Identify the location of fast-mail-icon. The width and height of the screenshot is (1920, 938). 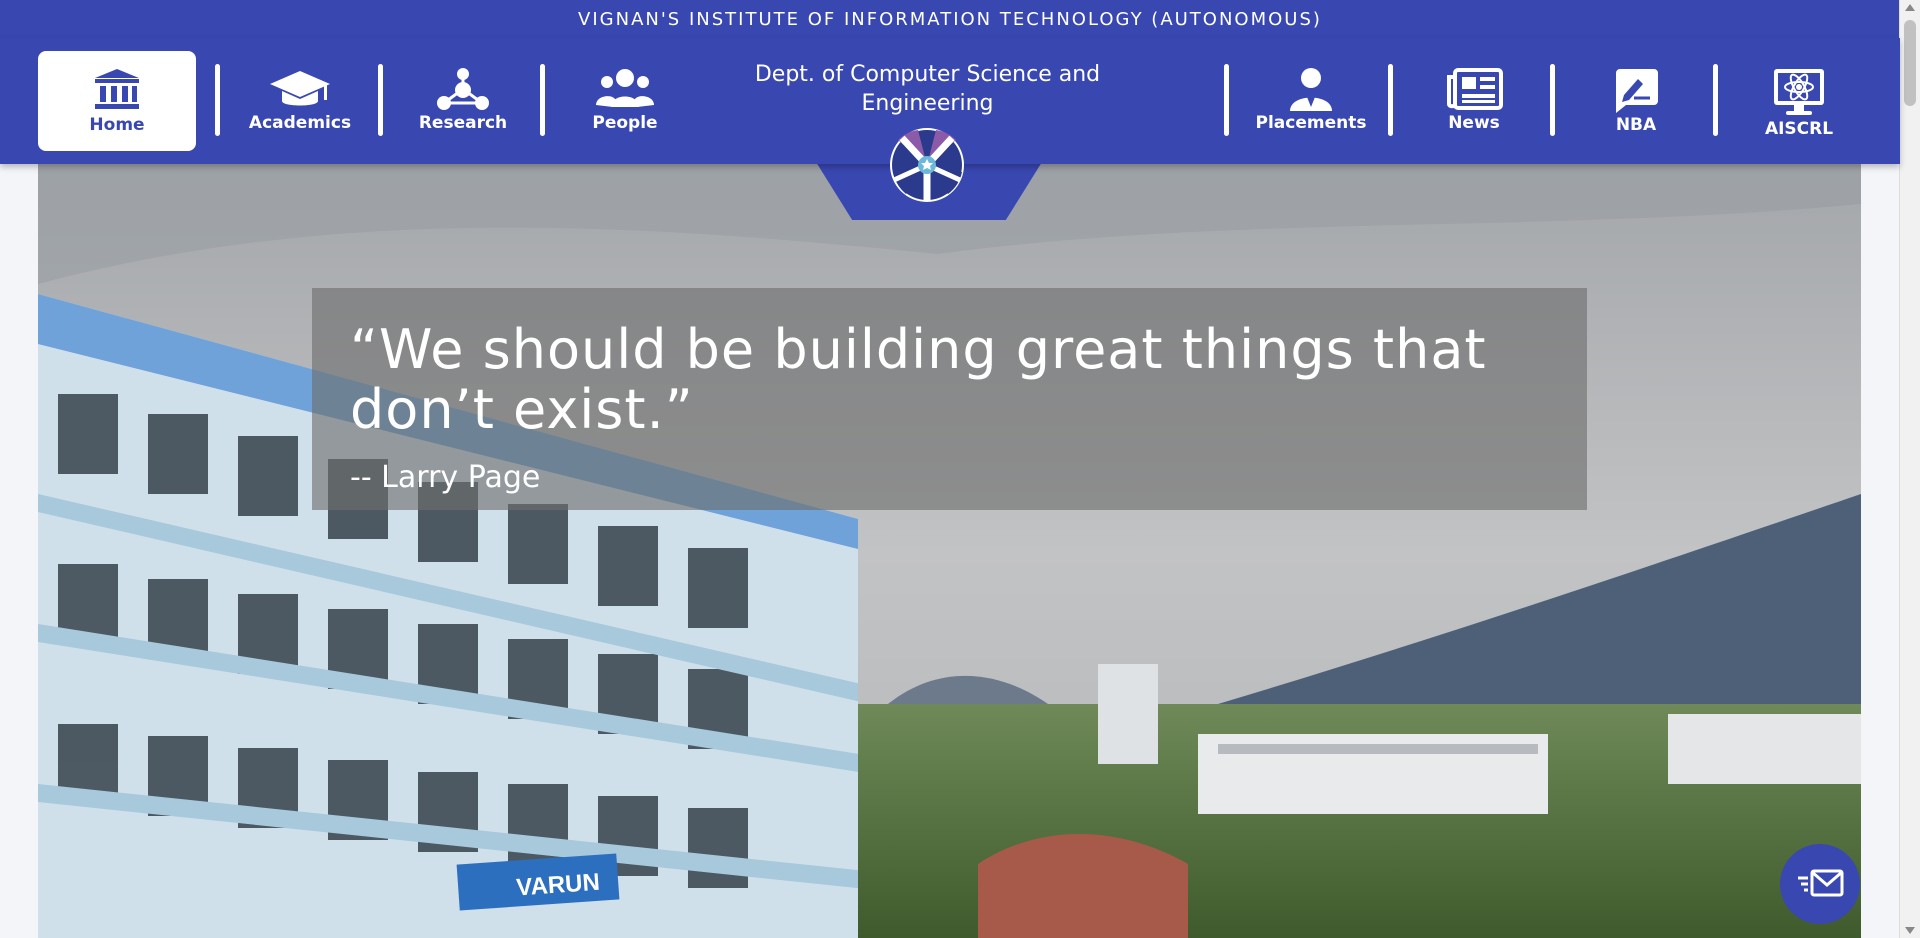
(1821, 883).